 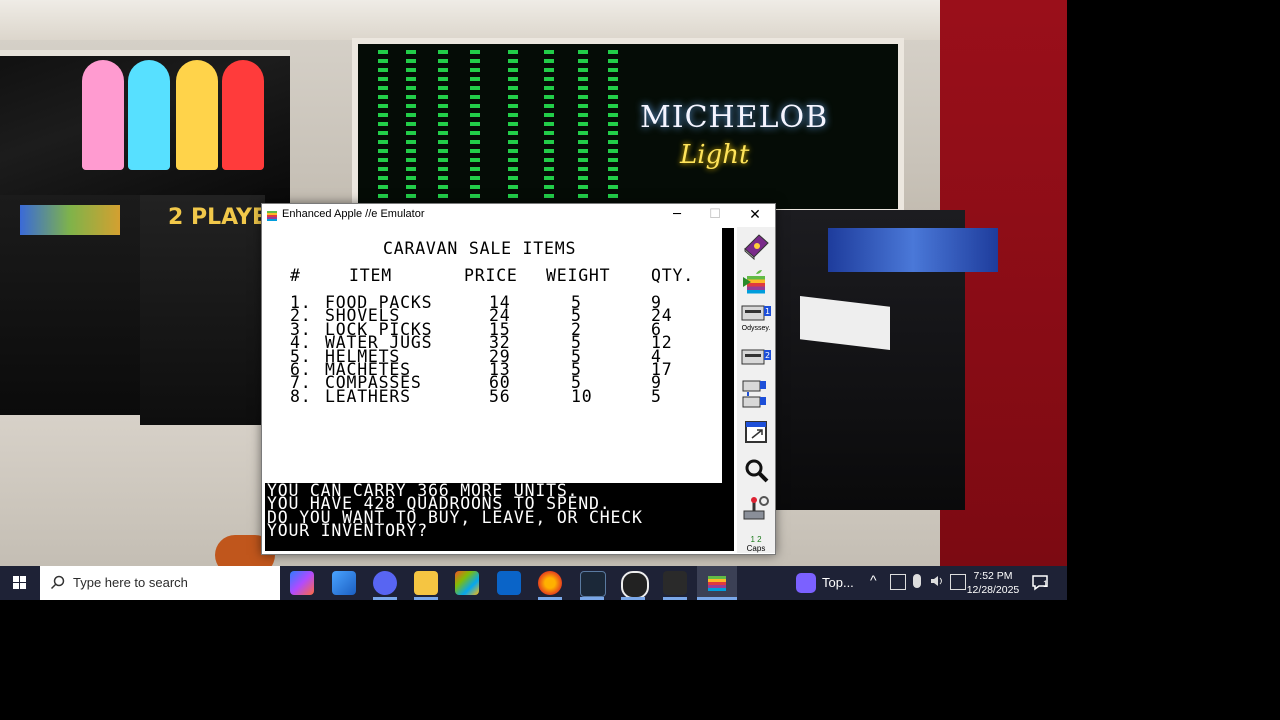 What do you see at coordinates (197, 115) in the screenshot?
I see `orange-ghost-sign` at bounding box center [197, 115].